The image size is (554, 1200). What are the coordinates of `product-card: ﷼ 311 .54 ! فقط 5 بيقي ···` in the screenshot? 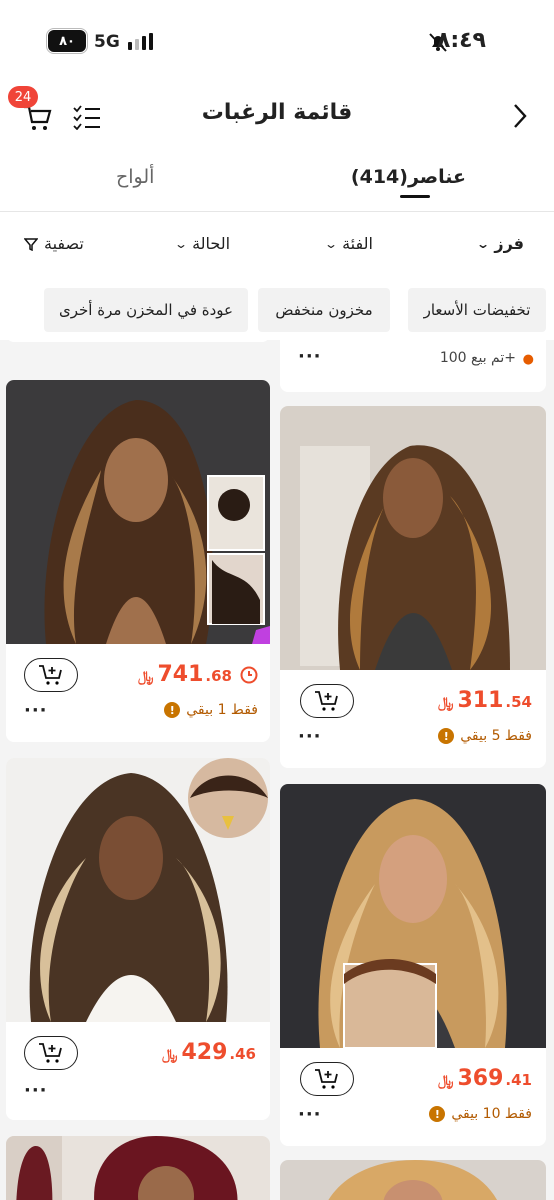 It's located at (413, 587).